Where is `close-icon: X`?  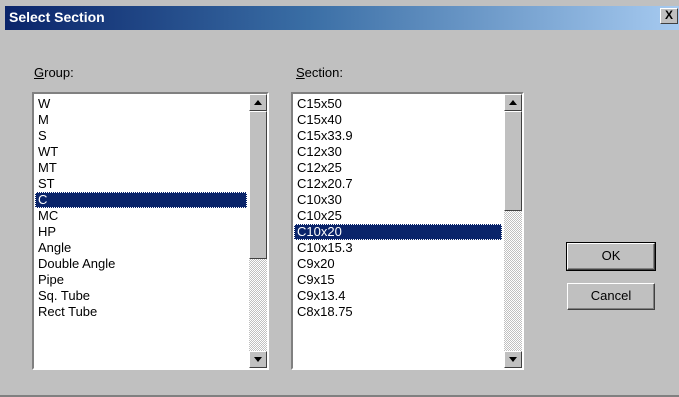
close-icon: X is located at coordinates (669, 16).